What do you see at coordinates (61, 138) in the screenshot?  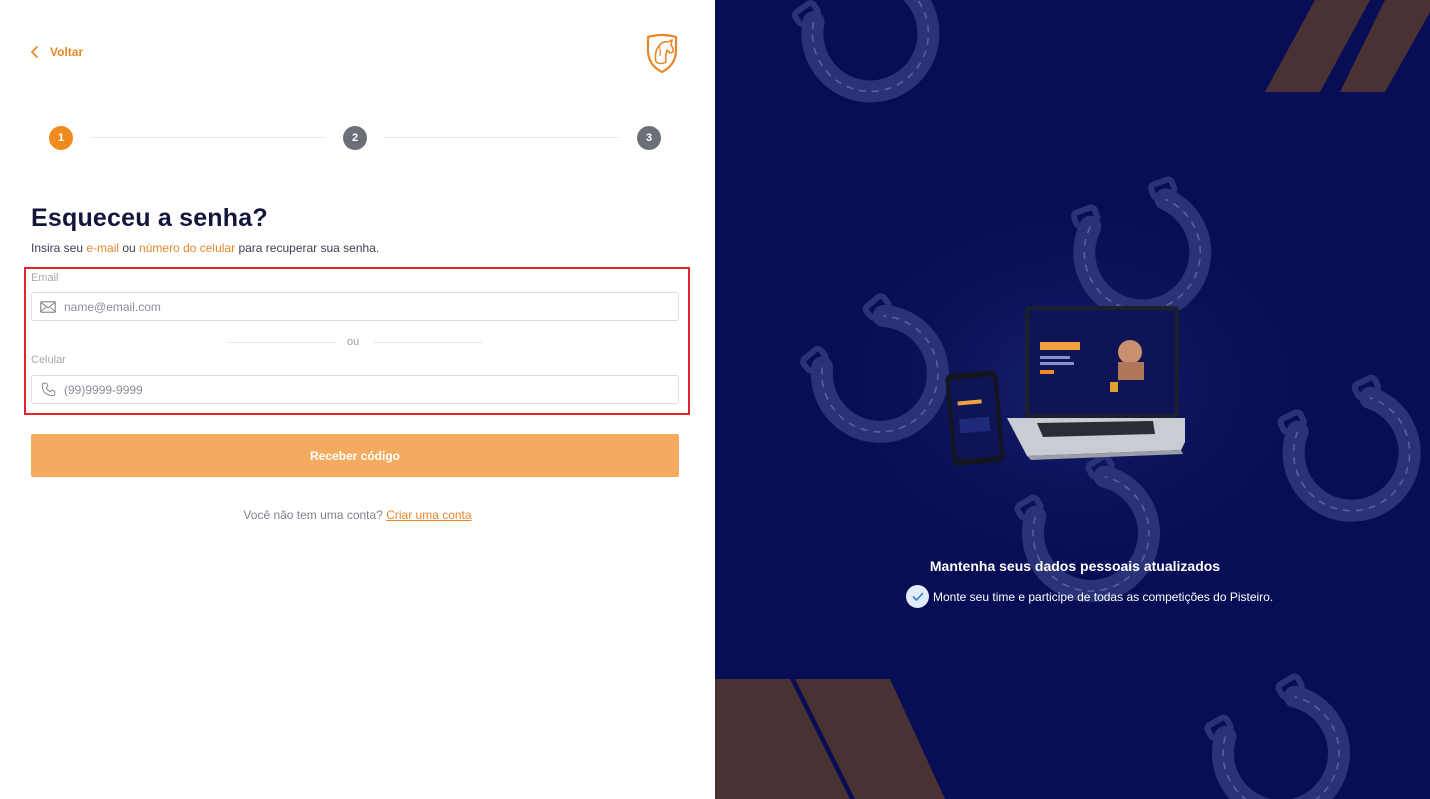 I see `step-1: 1` at bounding box center [61, 138].